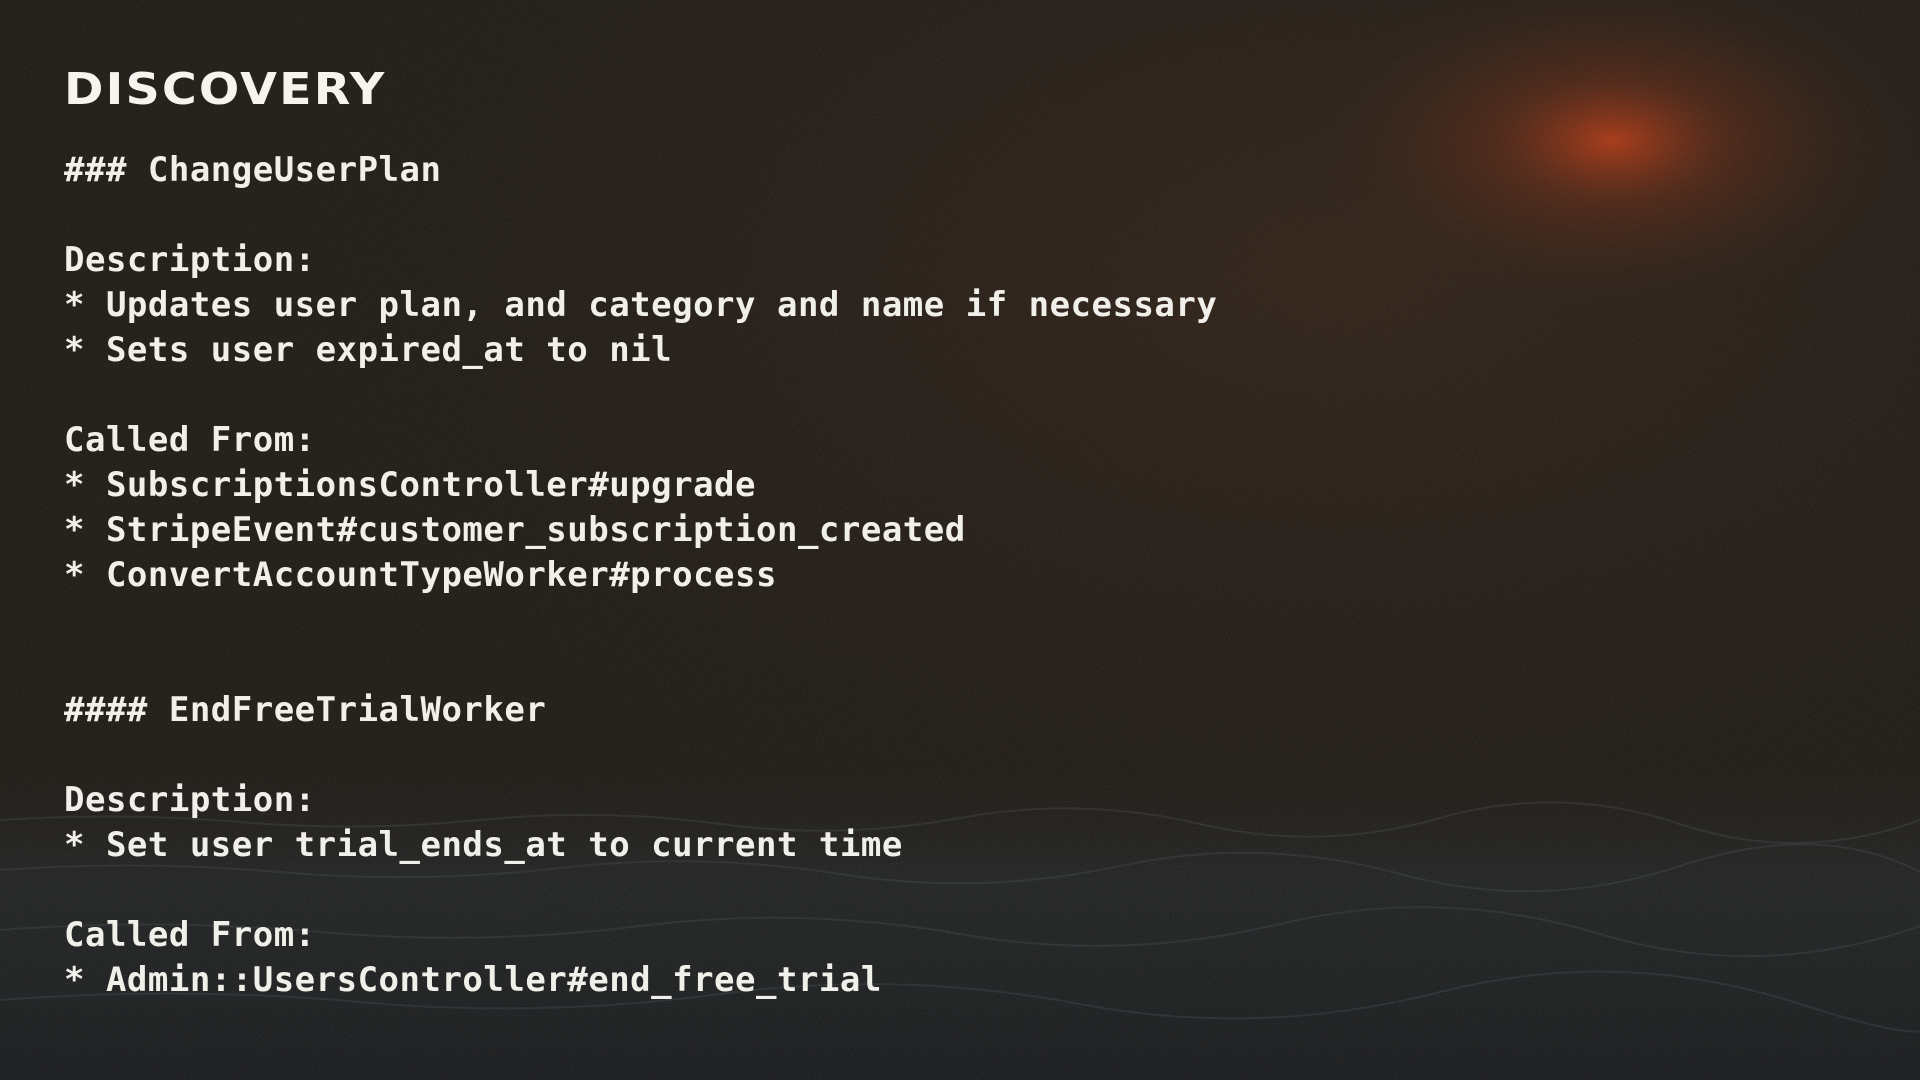 This screenshot has width=1920, height=1080. I want to click on description-item: * Sets user expired_at to nil, so click(368, 350).